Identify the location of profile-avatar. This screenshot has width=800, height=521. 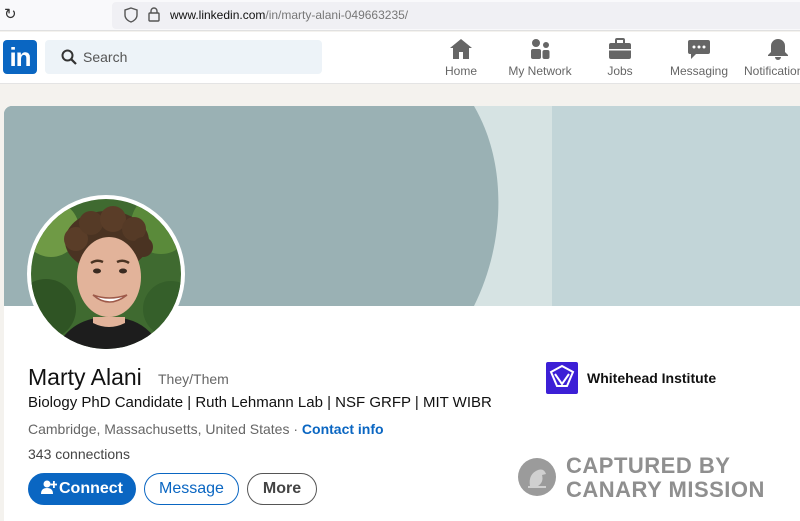
(106, 274).